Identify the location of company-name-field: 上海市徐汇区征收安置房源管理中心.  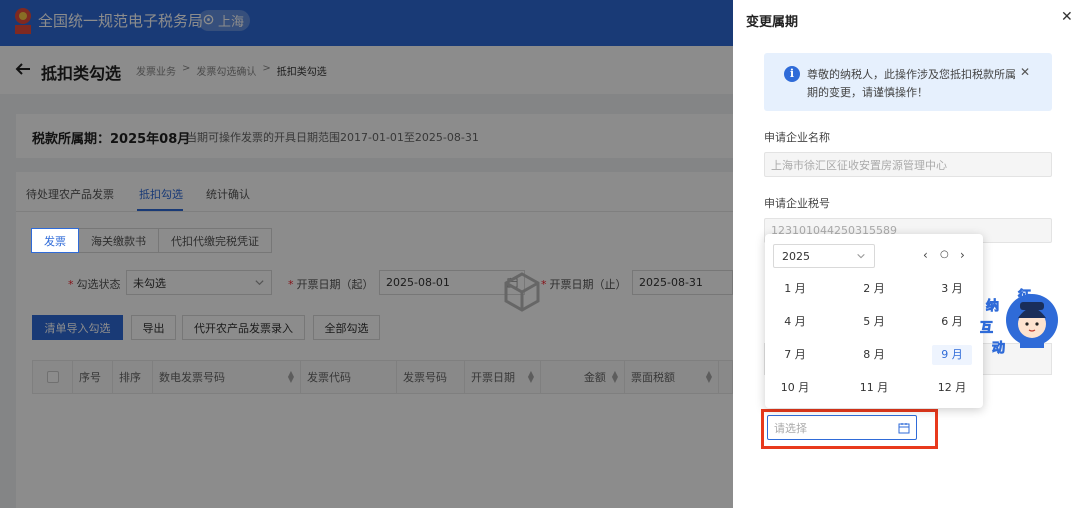
(908, 164).